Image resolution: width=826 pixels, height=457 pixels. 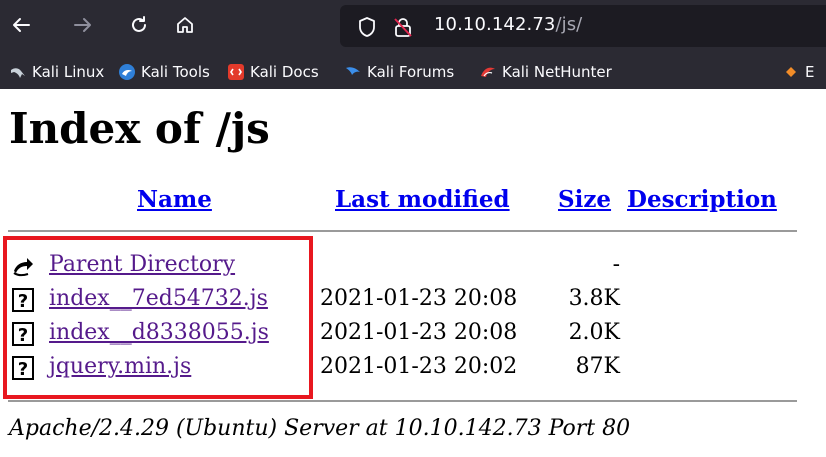 I want to click on bookmark-label: Kali NetHunter, so click(x=557, y=72).